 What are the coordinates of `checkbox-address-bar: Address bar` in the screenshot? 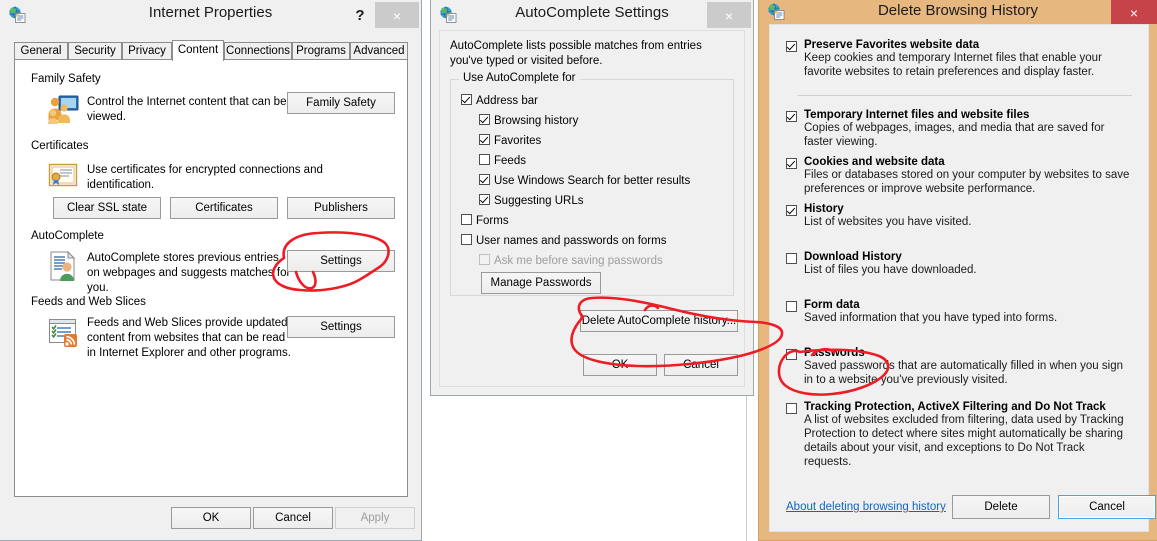 It's located at (499, 100).